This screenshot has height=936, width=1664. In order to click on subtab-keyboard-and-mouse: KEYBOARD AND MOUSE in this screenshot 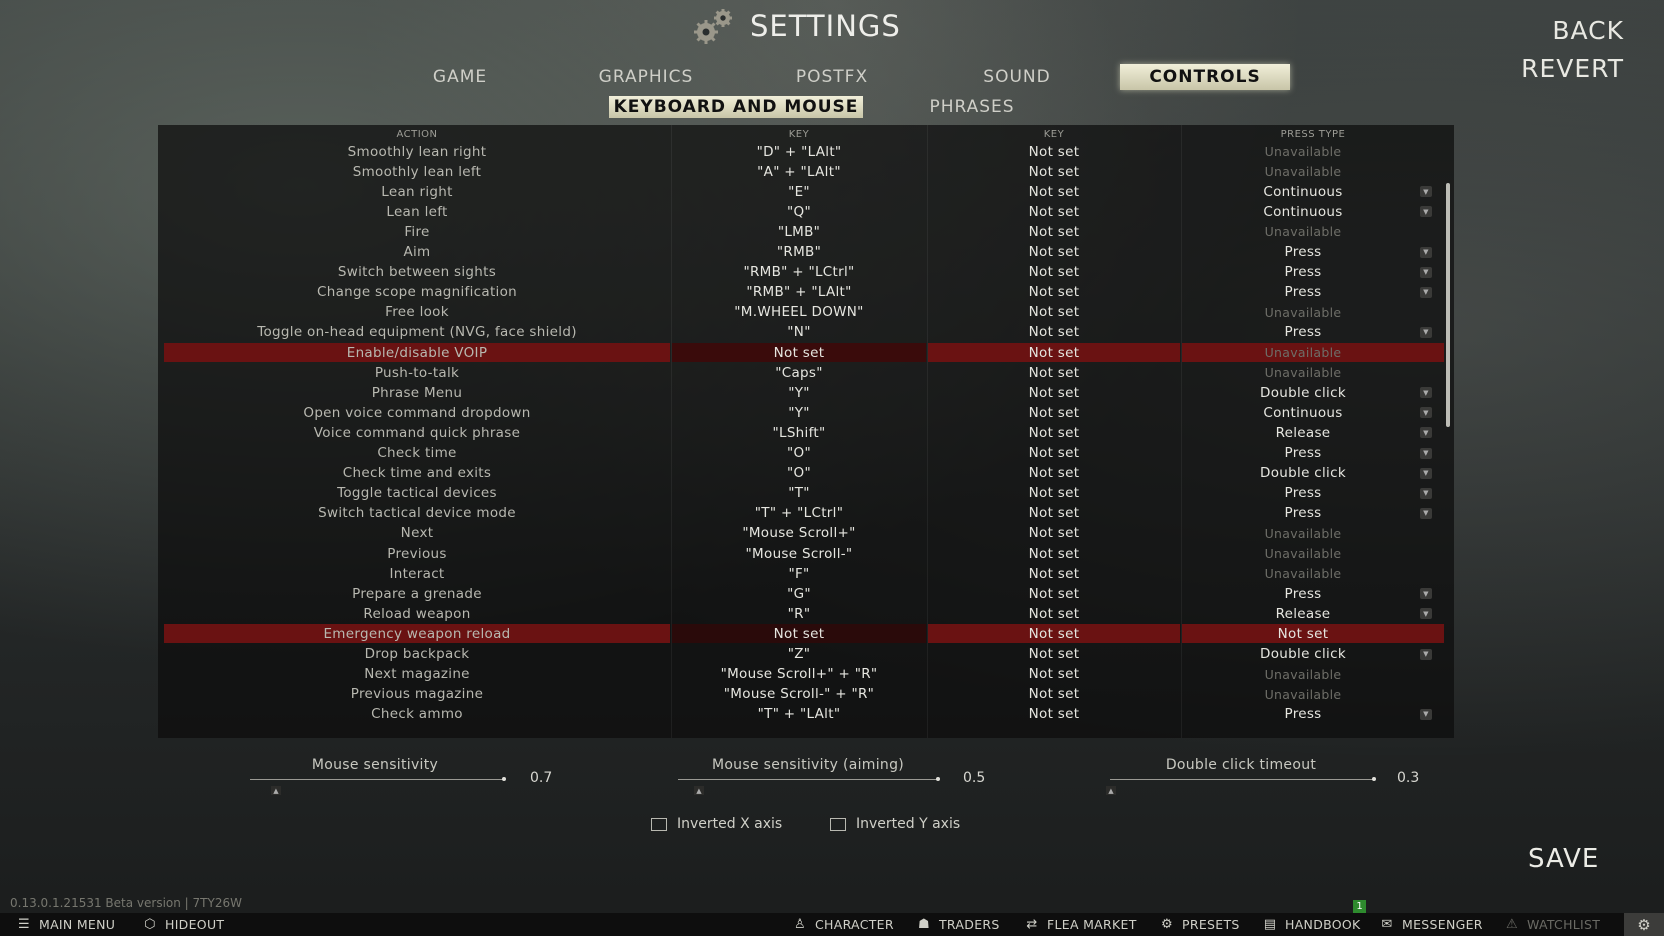, I will do `click(736, 107)`.